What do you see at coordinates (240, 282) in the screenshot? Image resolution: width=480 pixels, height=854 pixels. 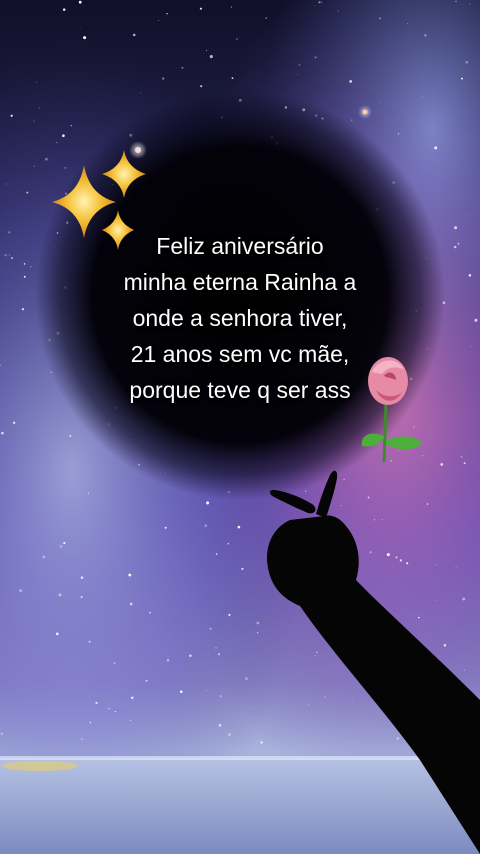 I see `message-line-2: minha eterna Rainha a` at bounding box center [240, 282].